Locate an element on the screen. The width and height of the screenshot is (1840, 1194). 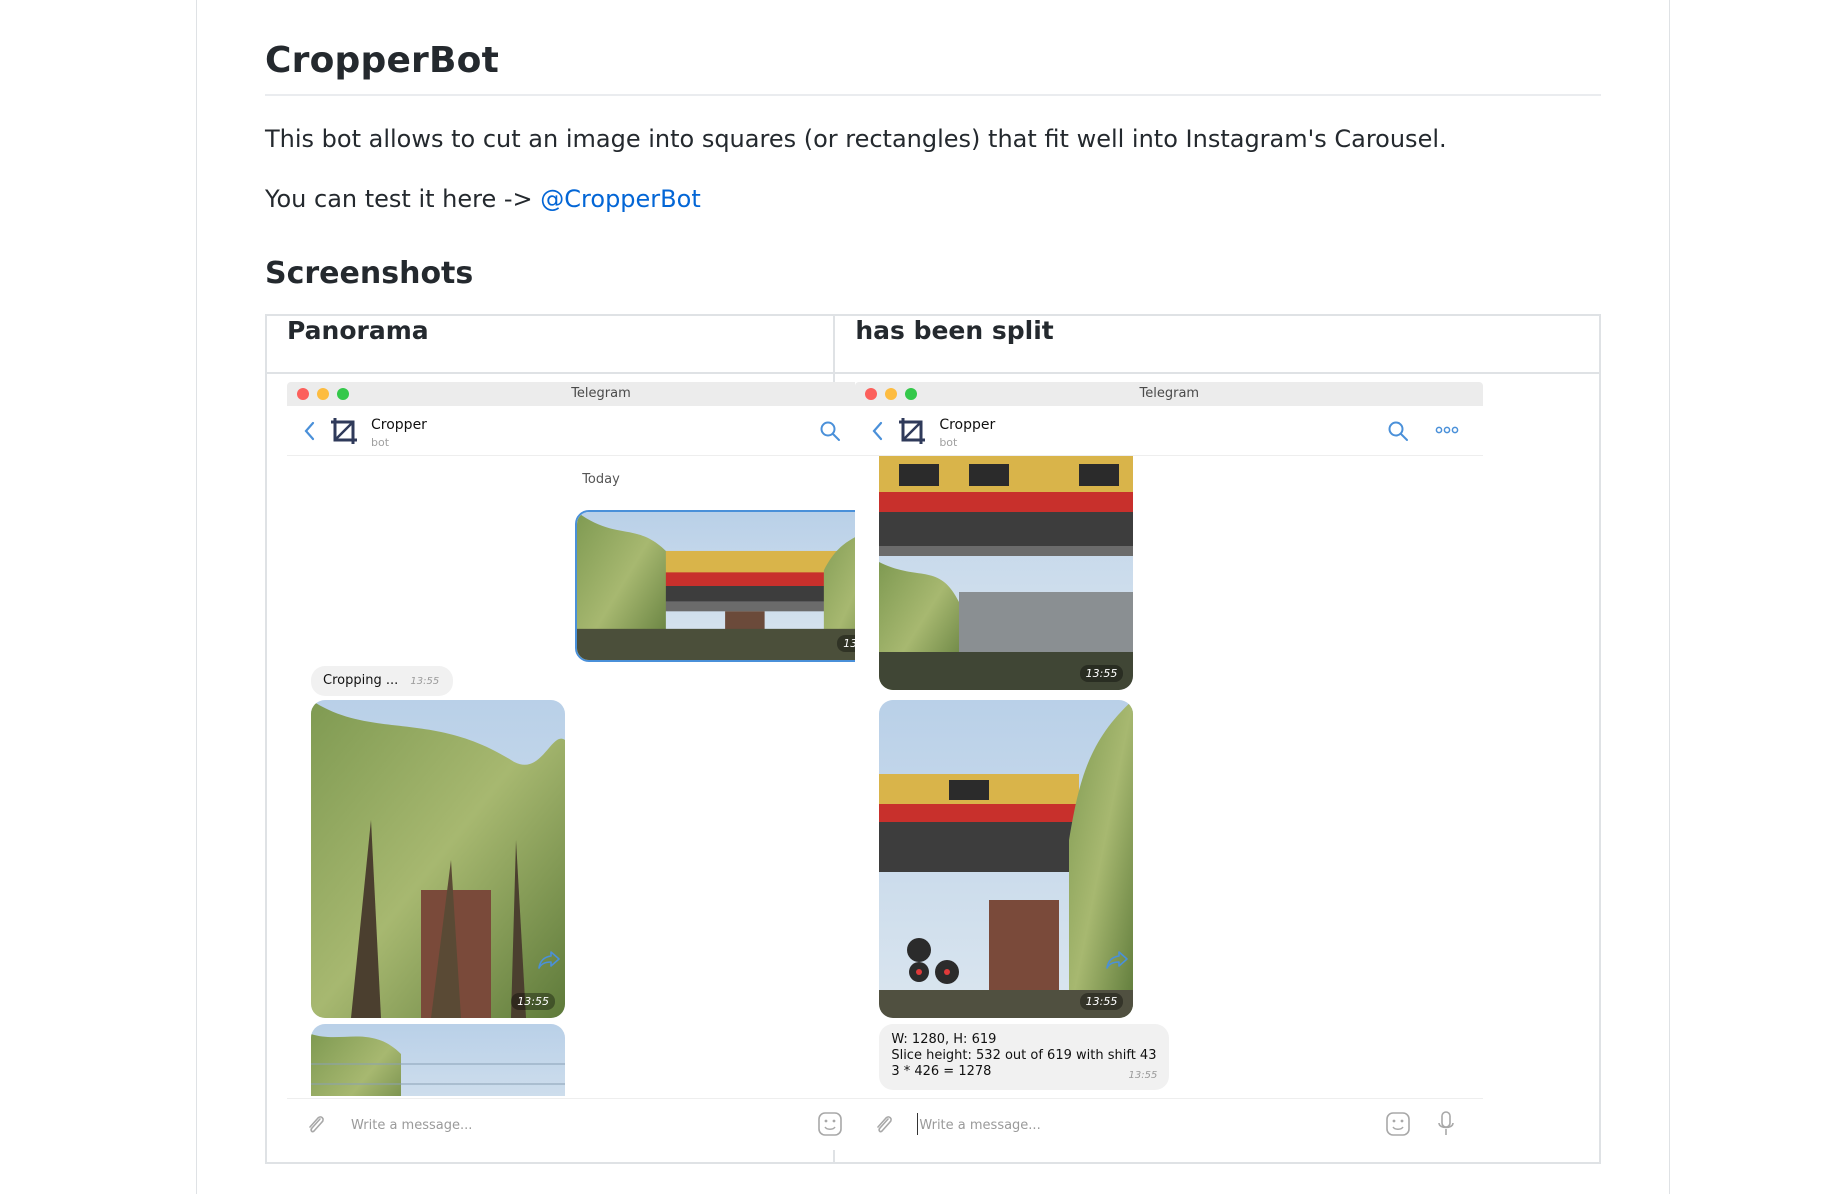
page-title: CropperBot is located at coordinates (382, 60).